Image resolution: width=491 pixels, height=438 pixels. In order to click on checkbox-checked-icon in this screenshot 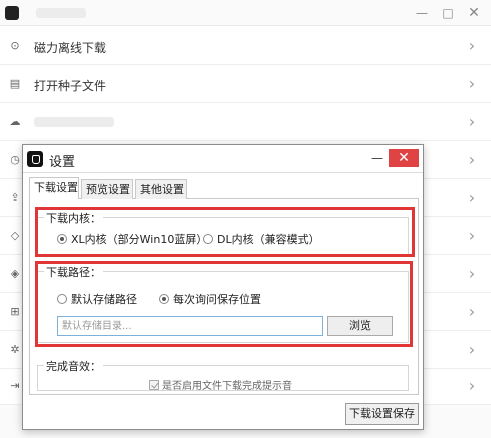, I will do `click(154, 385)`.